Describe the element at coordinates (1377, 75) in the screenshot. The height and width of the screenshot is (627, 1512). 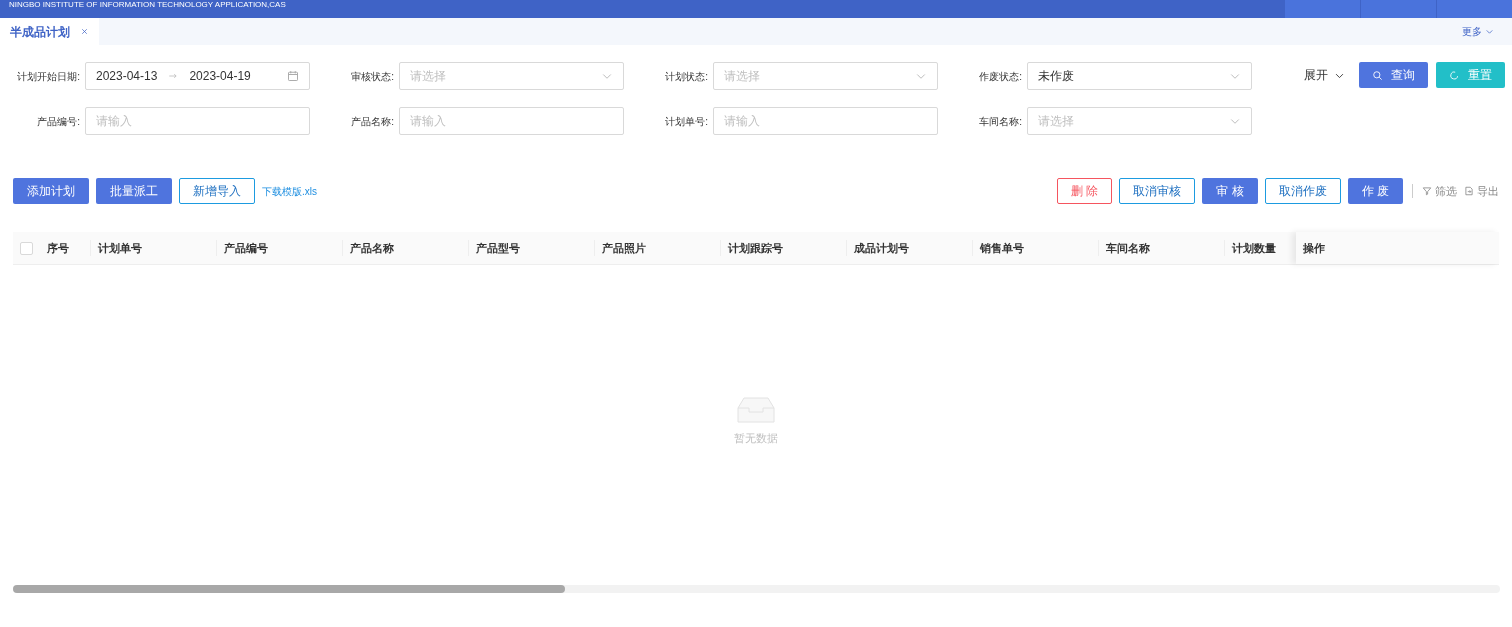
I see `search-icon` at that location.